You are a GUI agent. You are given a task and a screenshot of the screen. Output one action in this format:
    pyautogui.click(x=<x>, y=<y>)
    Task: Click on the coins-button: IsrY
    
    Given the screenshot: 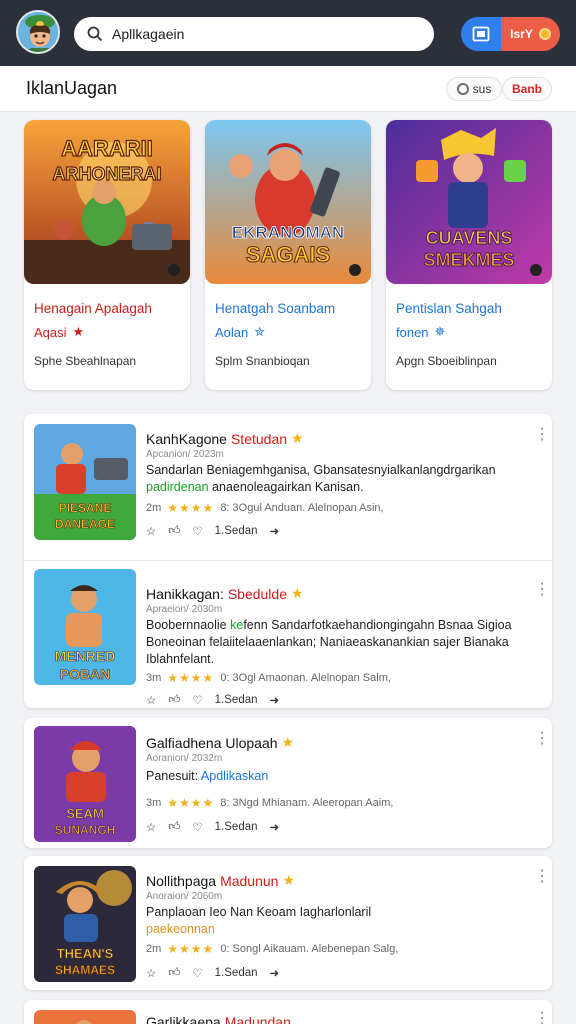 What is the action you would take?
    pyautogui.click(x=530, y=34)
    